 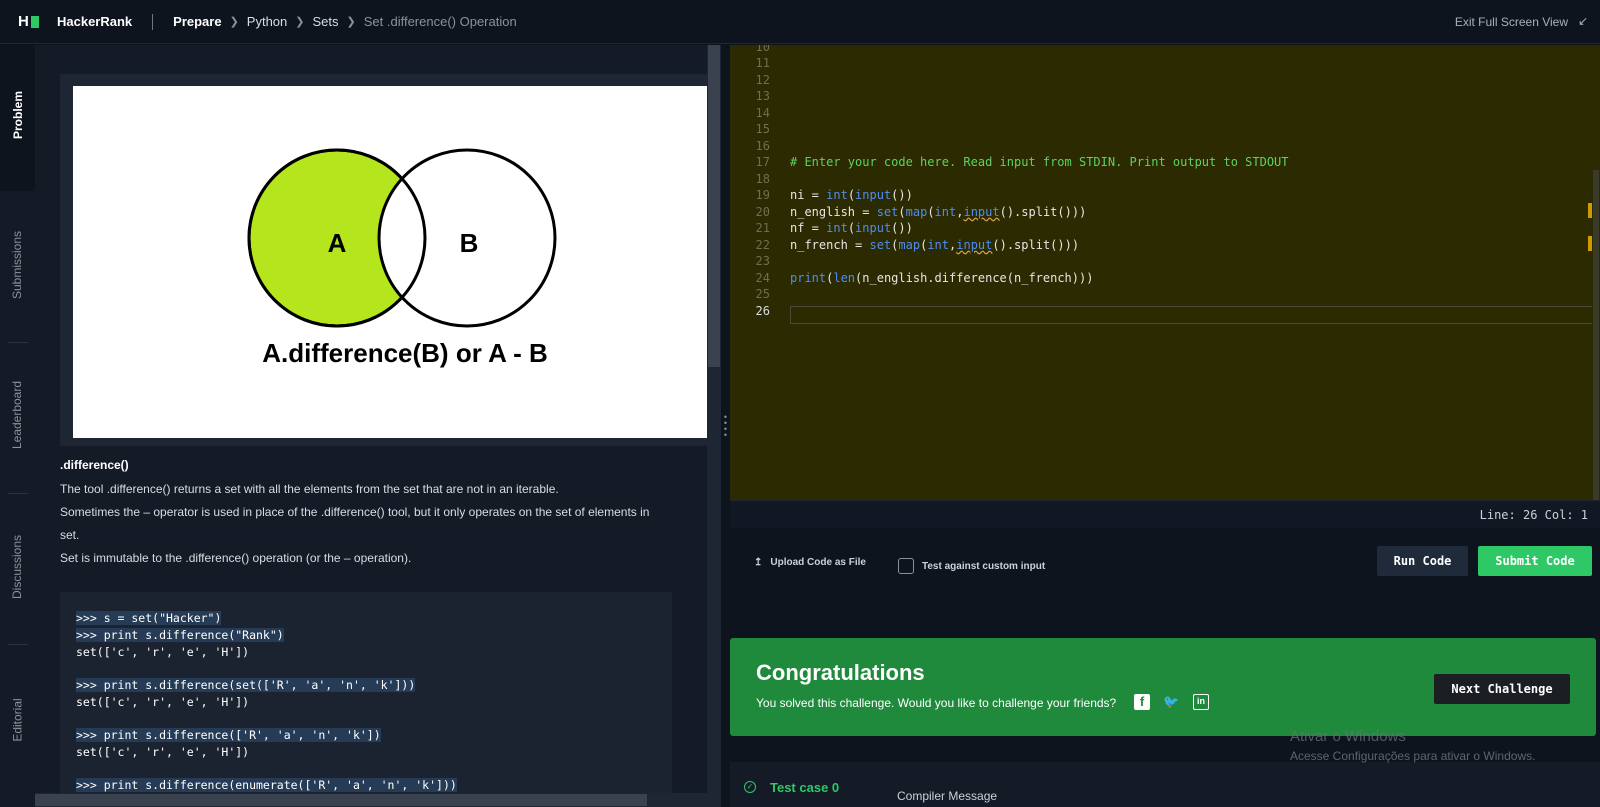 I want to click on line-number: 19, so click(x=762, y=195).